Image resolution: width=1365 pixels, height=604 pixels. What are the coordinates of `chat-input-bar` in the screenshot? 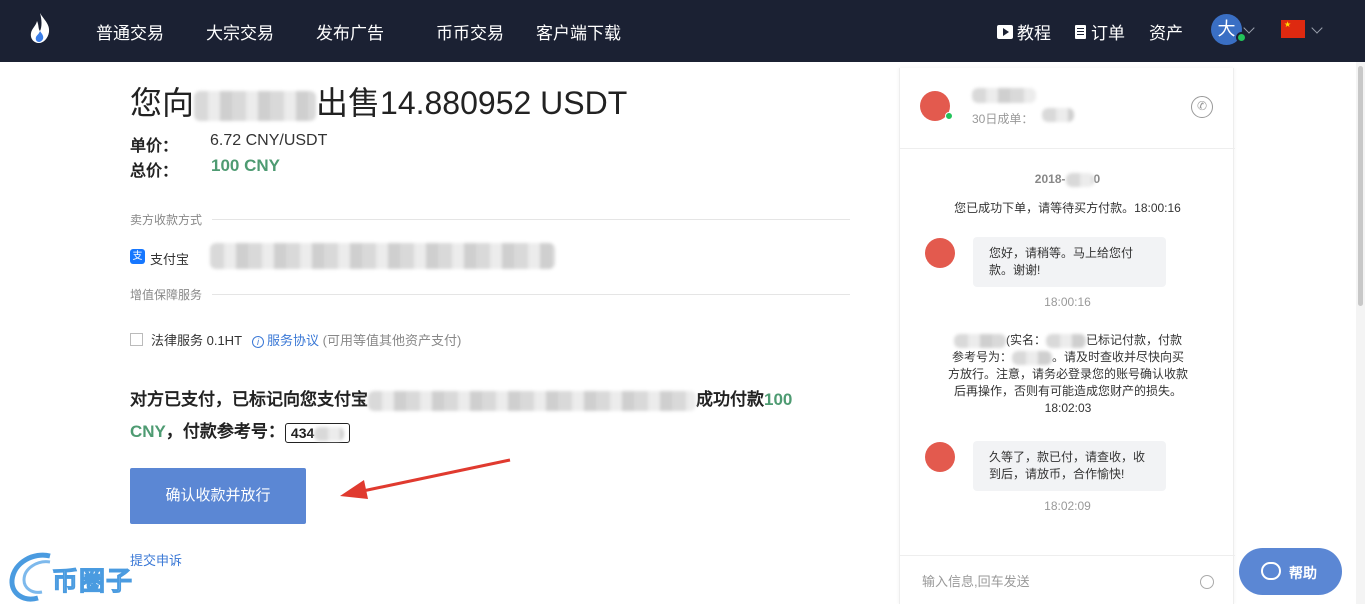 It's located at (1067, 579).